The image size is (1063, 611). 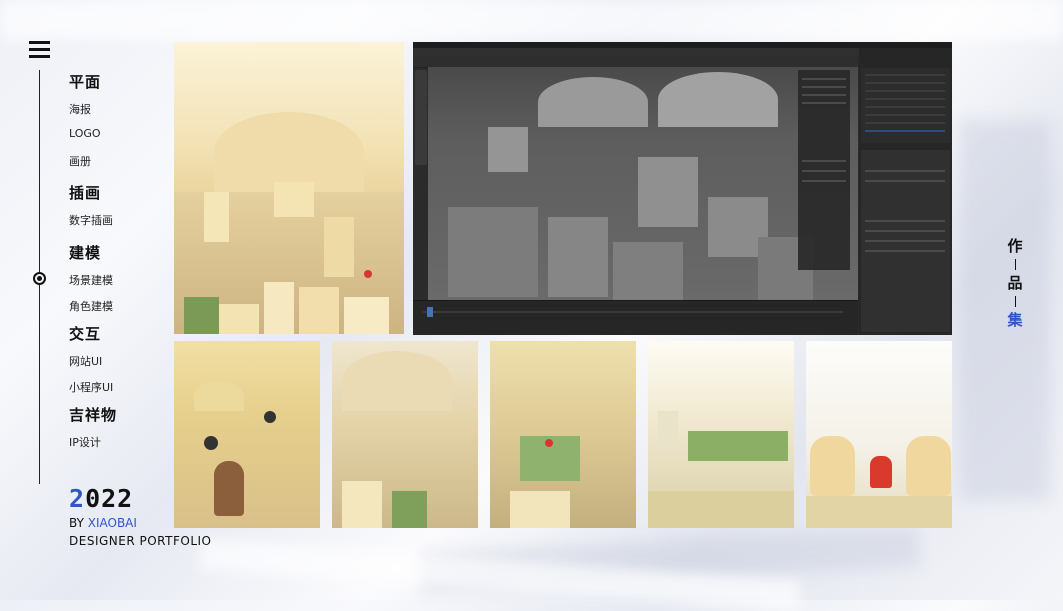 I want to click on blender-properties-panel, so click(x=905, y=241).